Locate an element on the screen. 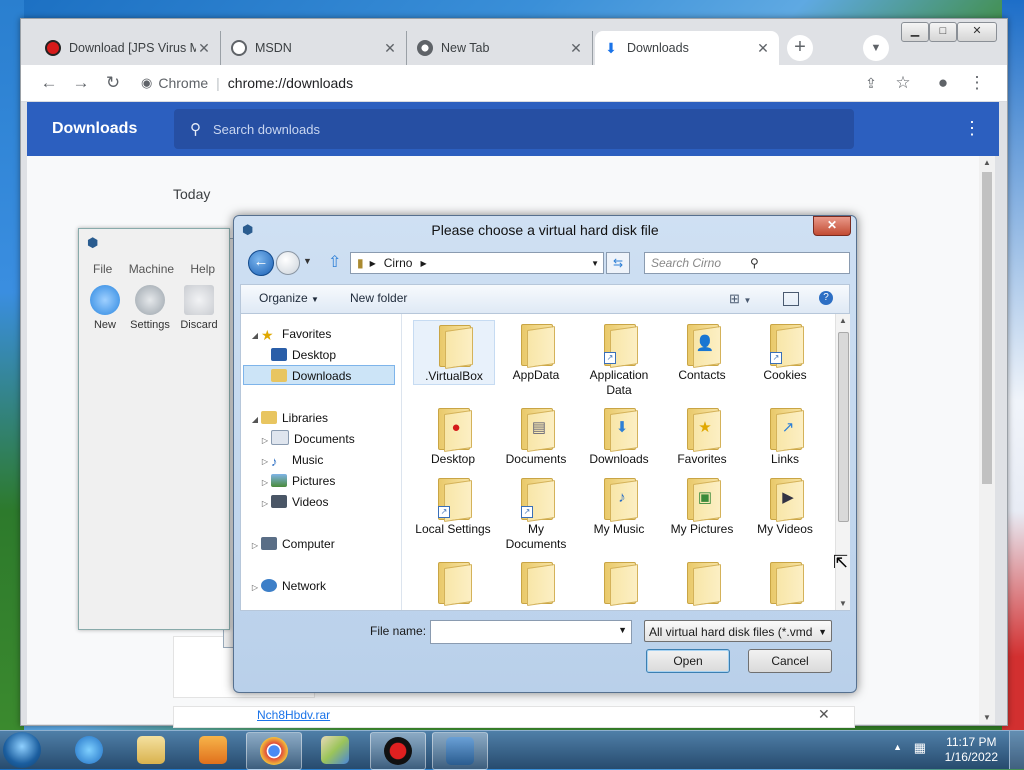  nav-downloads: Downloads is located at coordinates (319, 375).